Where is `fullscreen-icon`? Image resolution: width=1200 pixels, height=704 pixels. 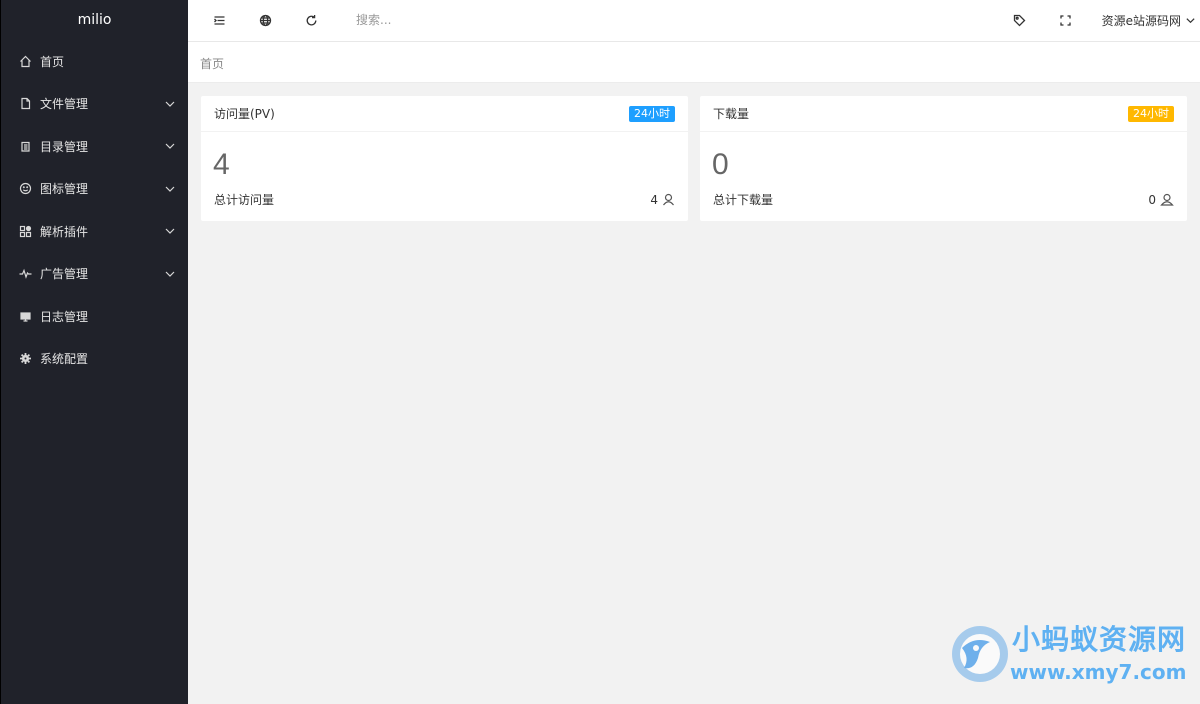 fullscreen-icon is located at coordinates (1065, 20).